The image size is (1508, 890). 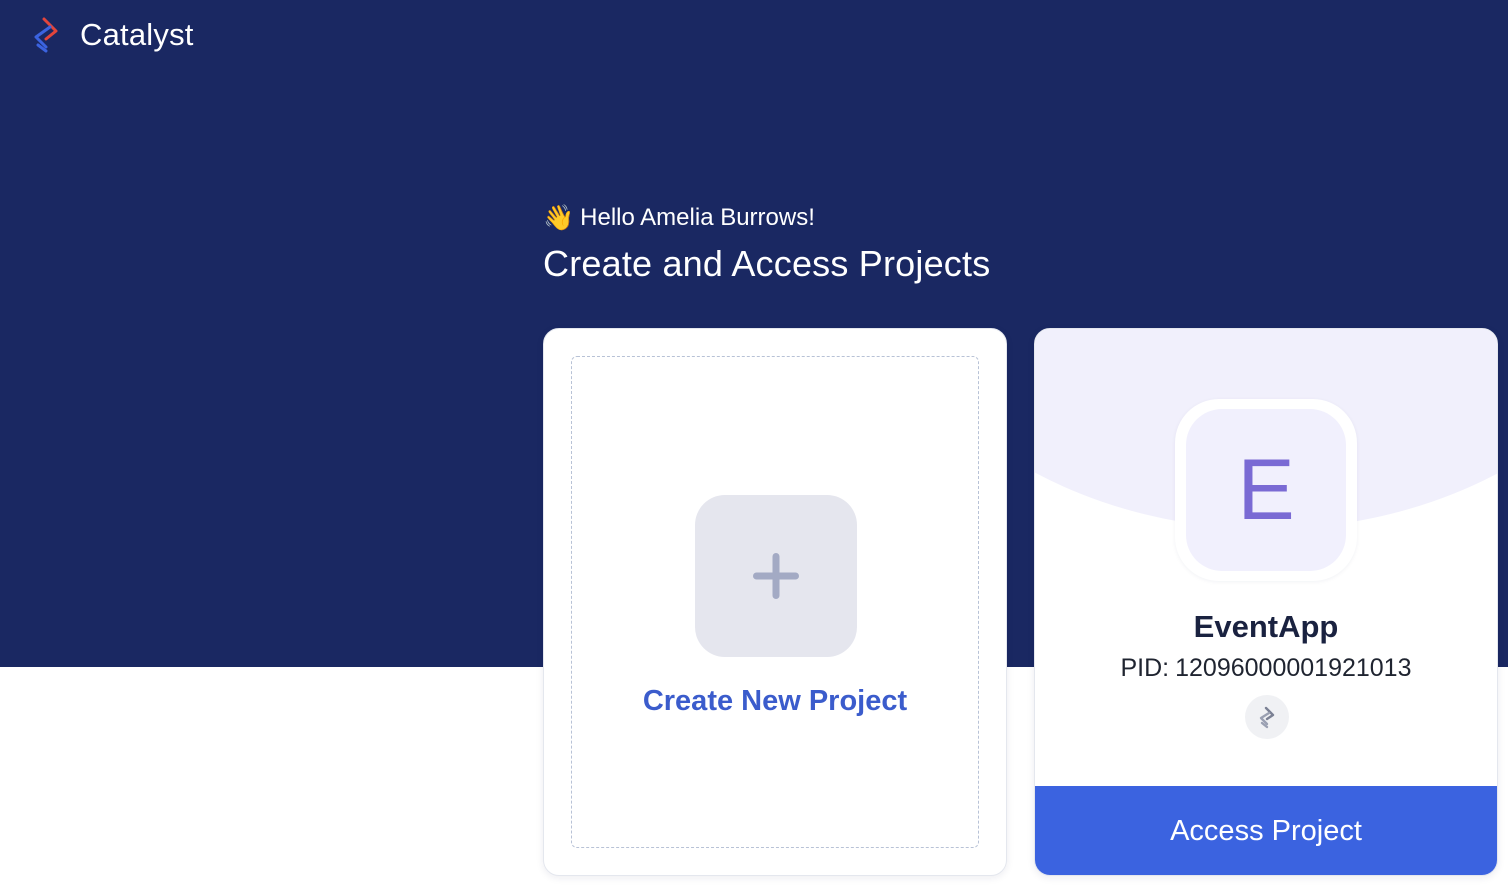 I want to click on project-pid: PID: 12096000001921013, so click(x=1266, y=668).